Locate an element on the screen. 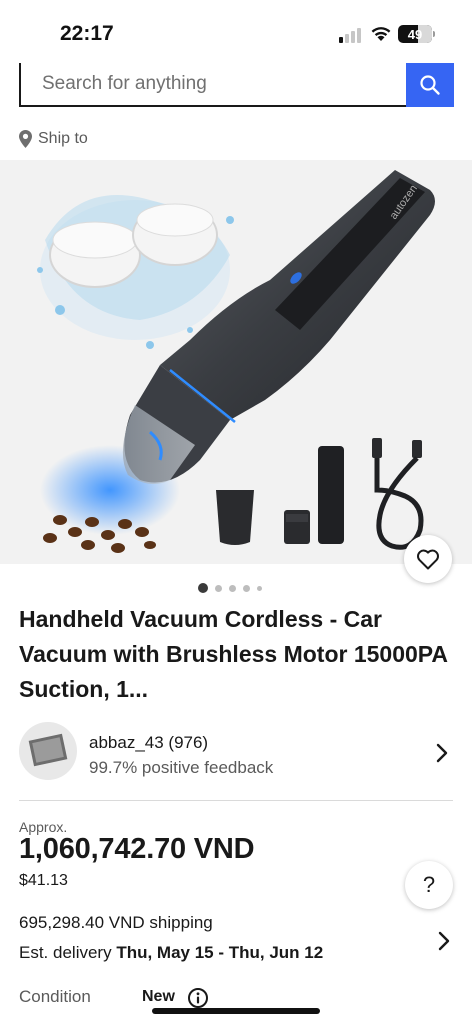 This screenshot has width=472, height=1024. delivery-estimate: Est. delivery Thu, May 15 - Thu, Jun 12 is located at coordinates (171, 953).